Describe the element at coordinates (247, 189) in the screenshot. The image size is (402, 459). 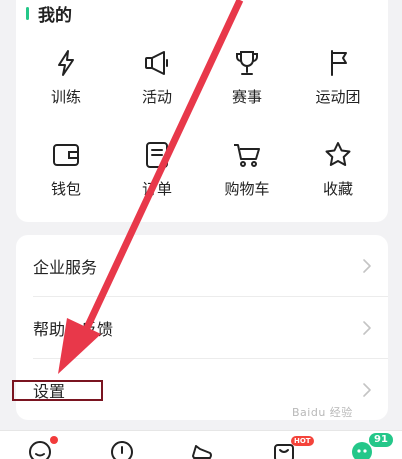
I see `grid-item-label: 购物车` at that location.